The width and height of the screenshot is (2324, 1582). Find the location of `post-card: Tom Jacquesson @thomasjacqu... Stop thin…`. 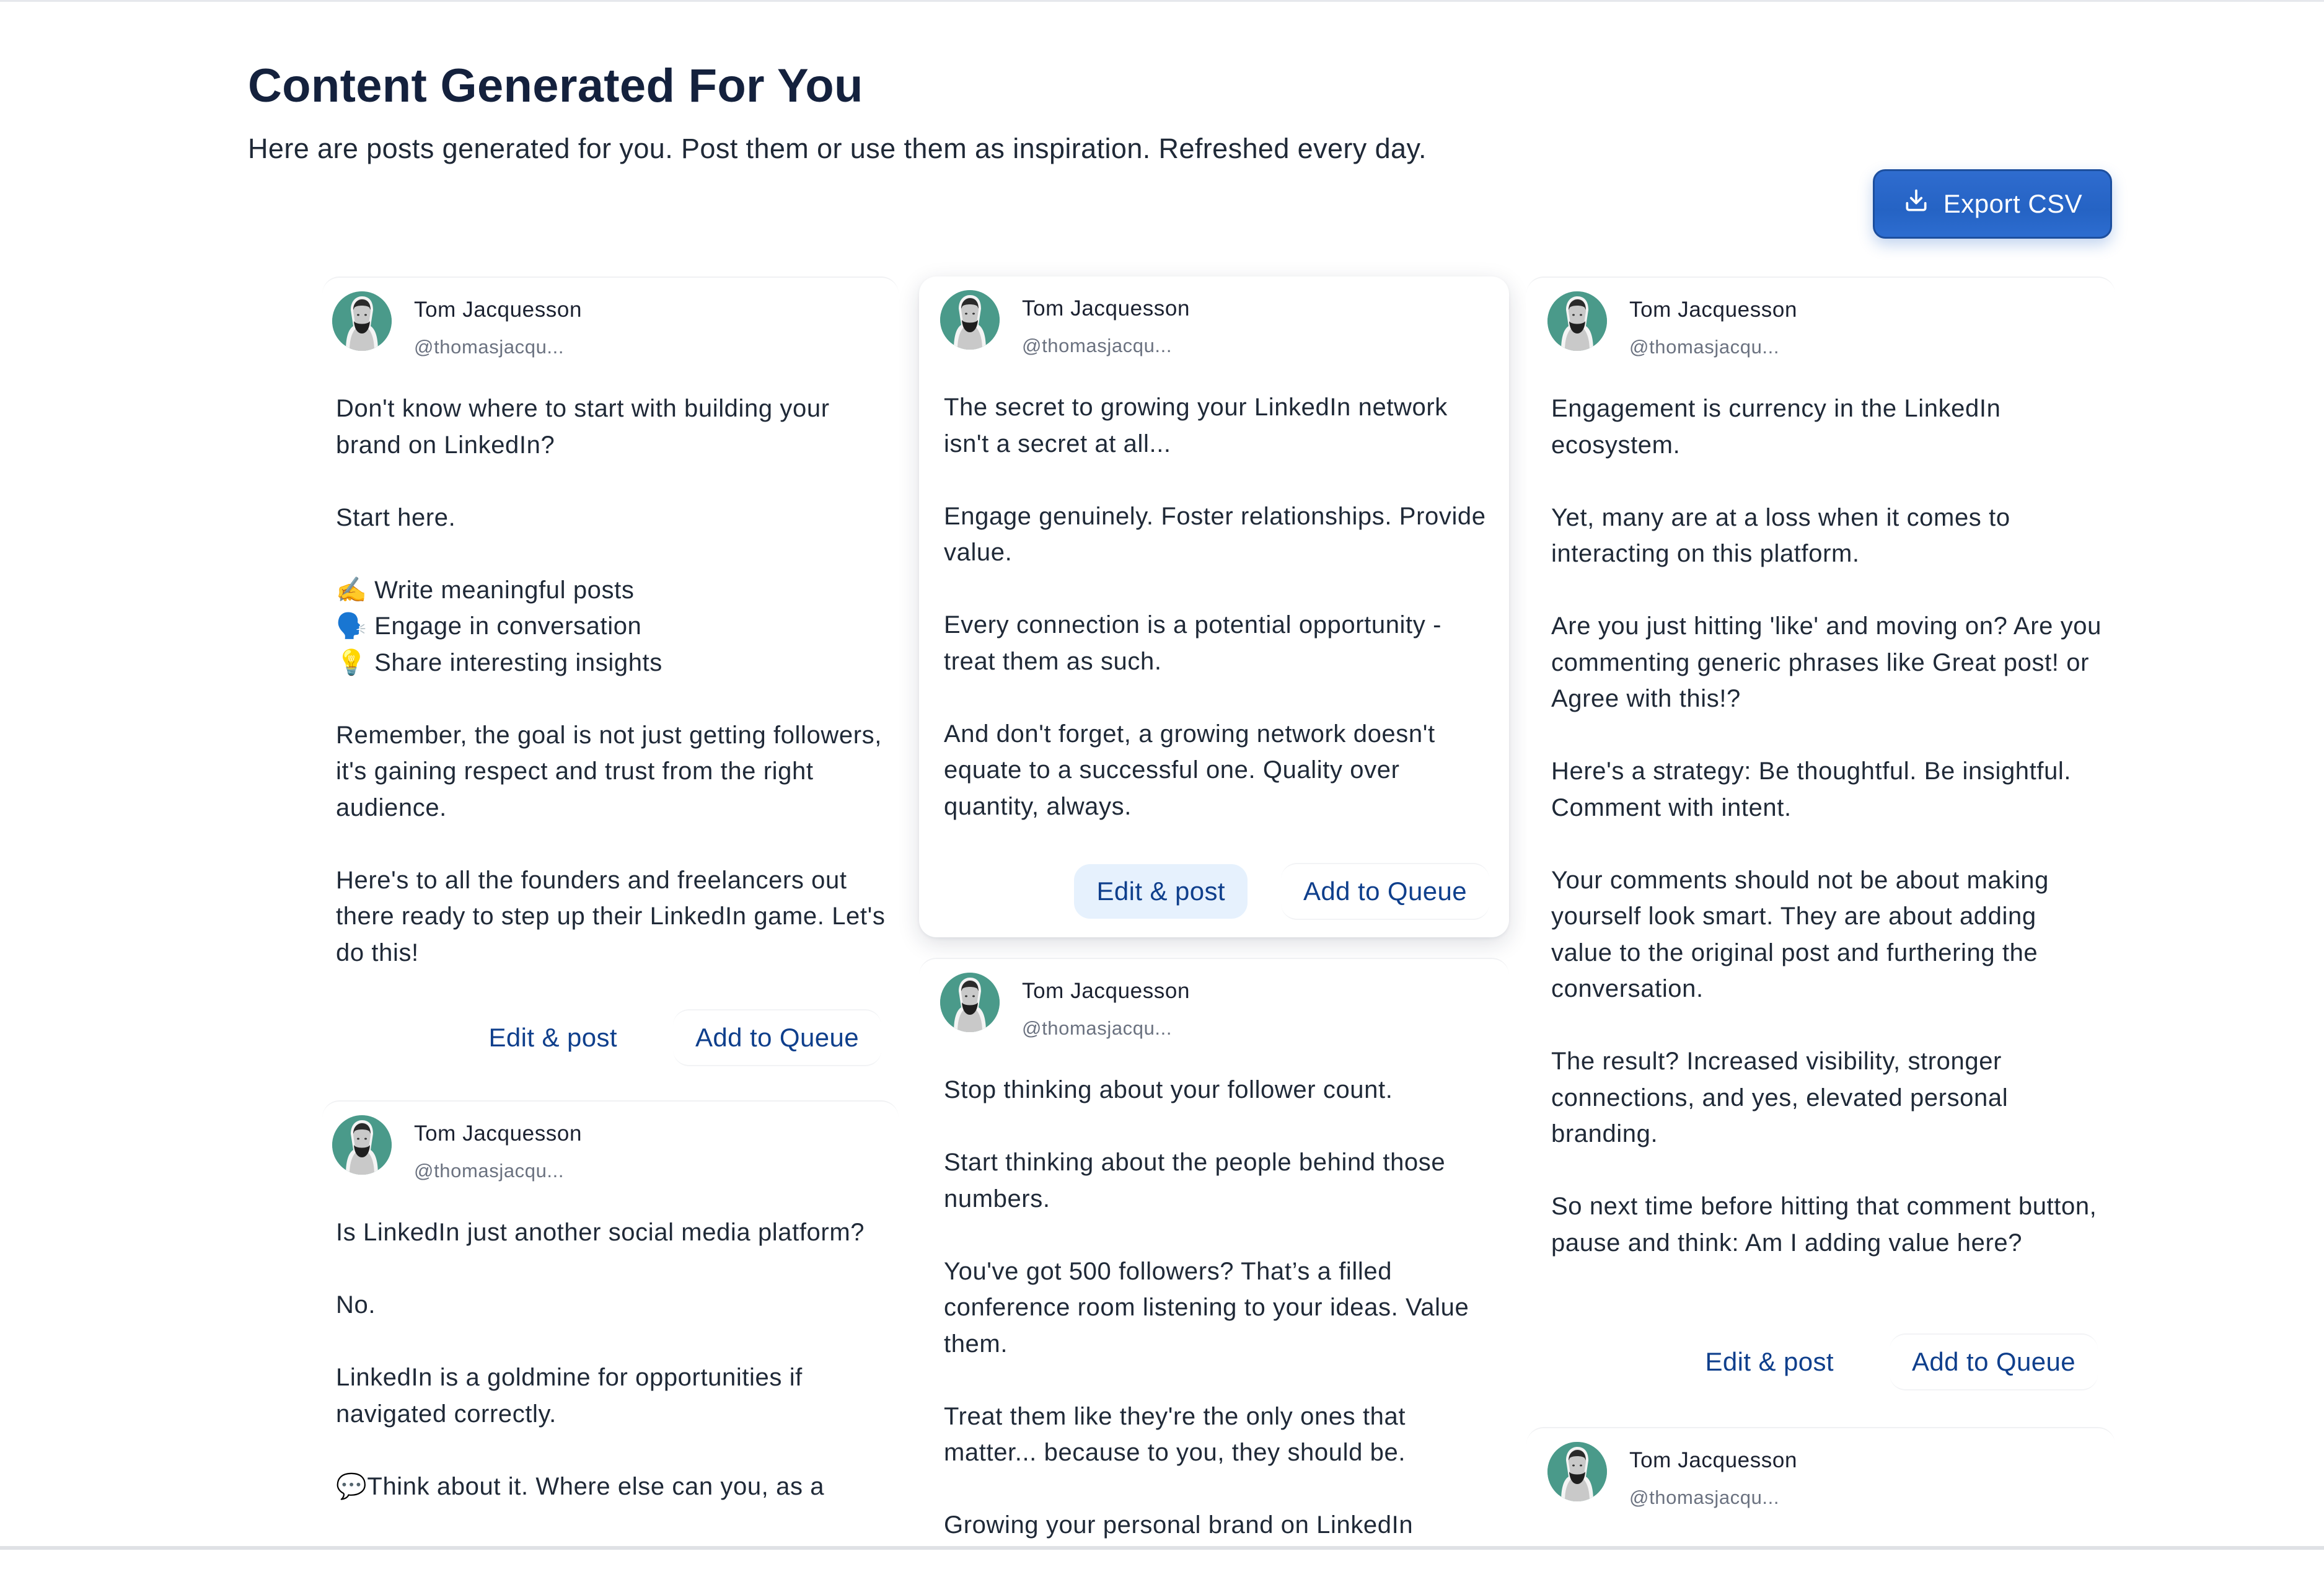

post-card: Tom Jacquesson @thomasjacqu... Stop thin… is located at coordinates (1214, 1264).